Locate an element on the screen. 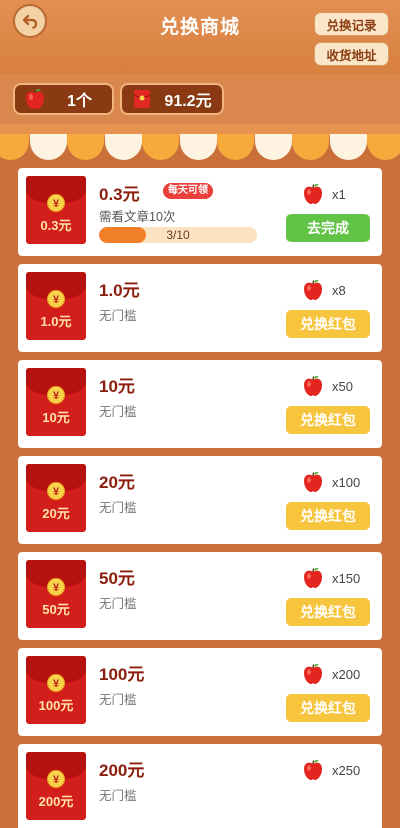 This screenshot has width=400, height=828. reward-amount: 50元 is located at coordinates (117, 578).